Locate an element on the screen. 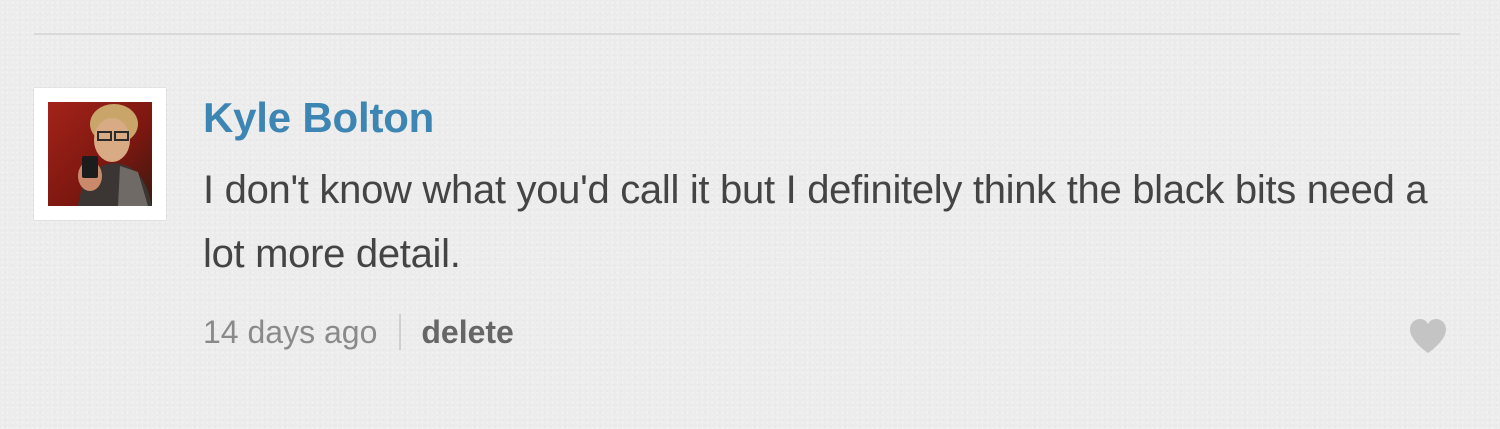  avatar-photo is located at coordinates (100, 154).